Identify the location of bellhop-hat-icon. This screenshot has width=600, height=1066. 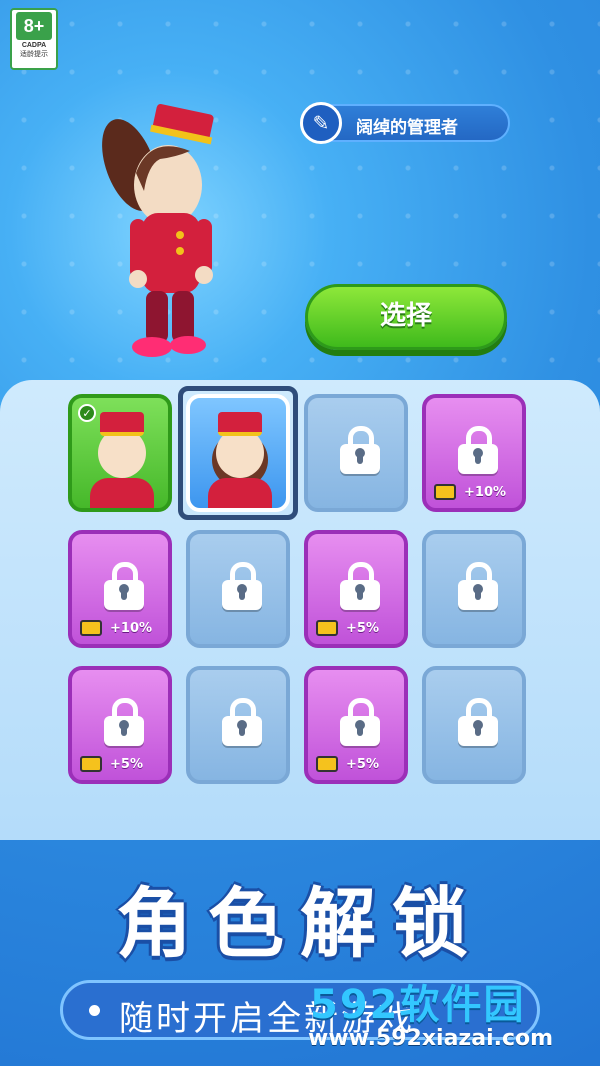
(122, 424).